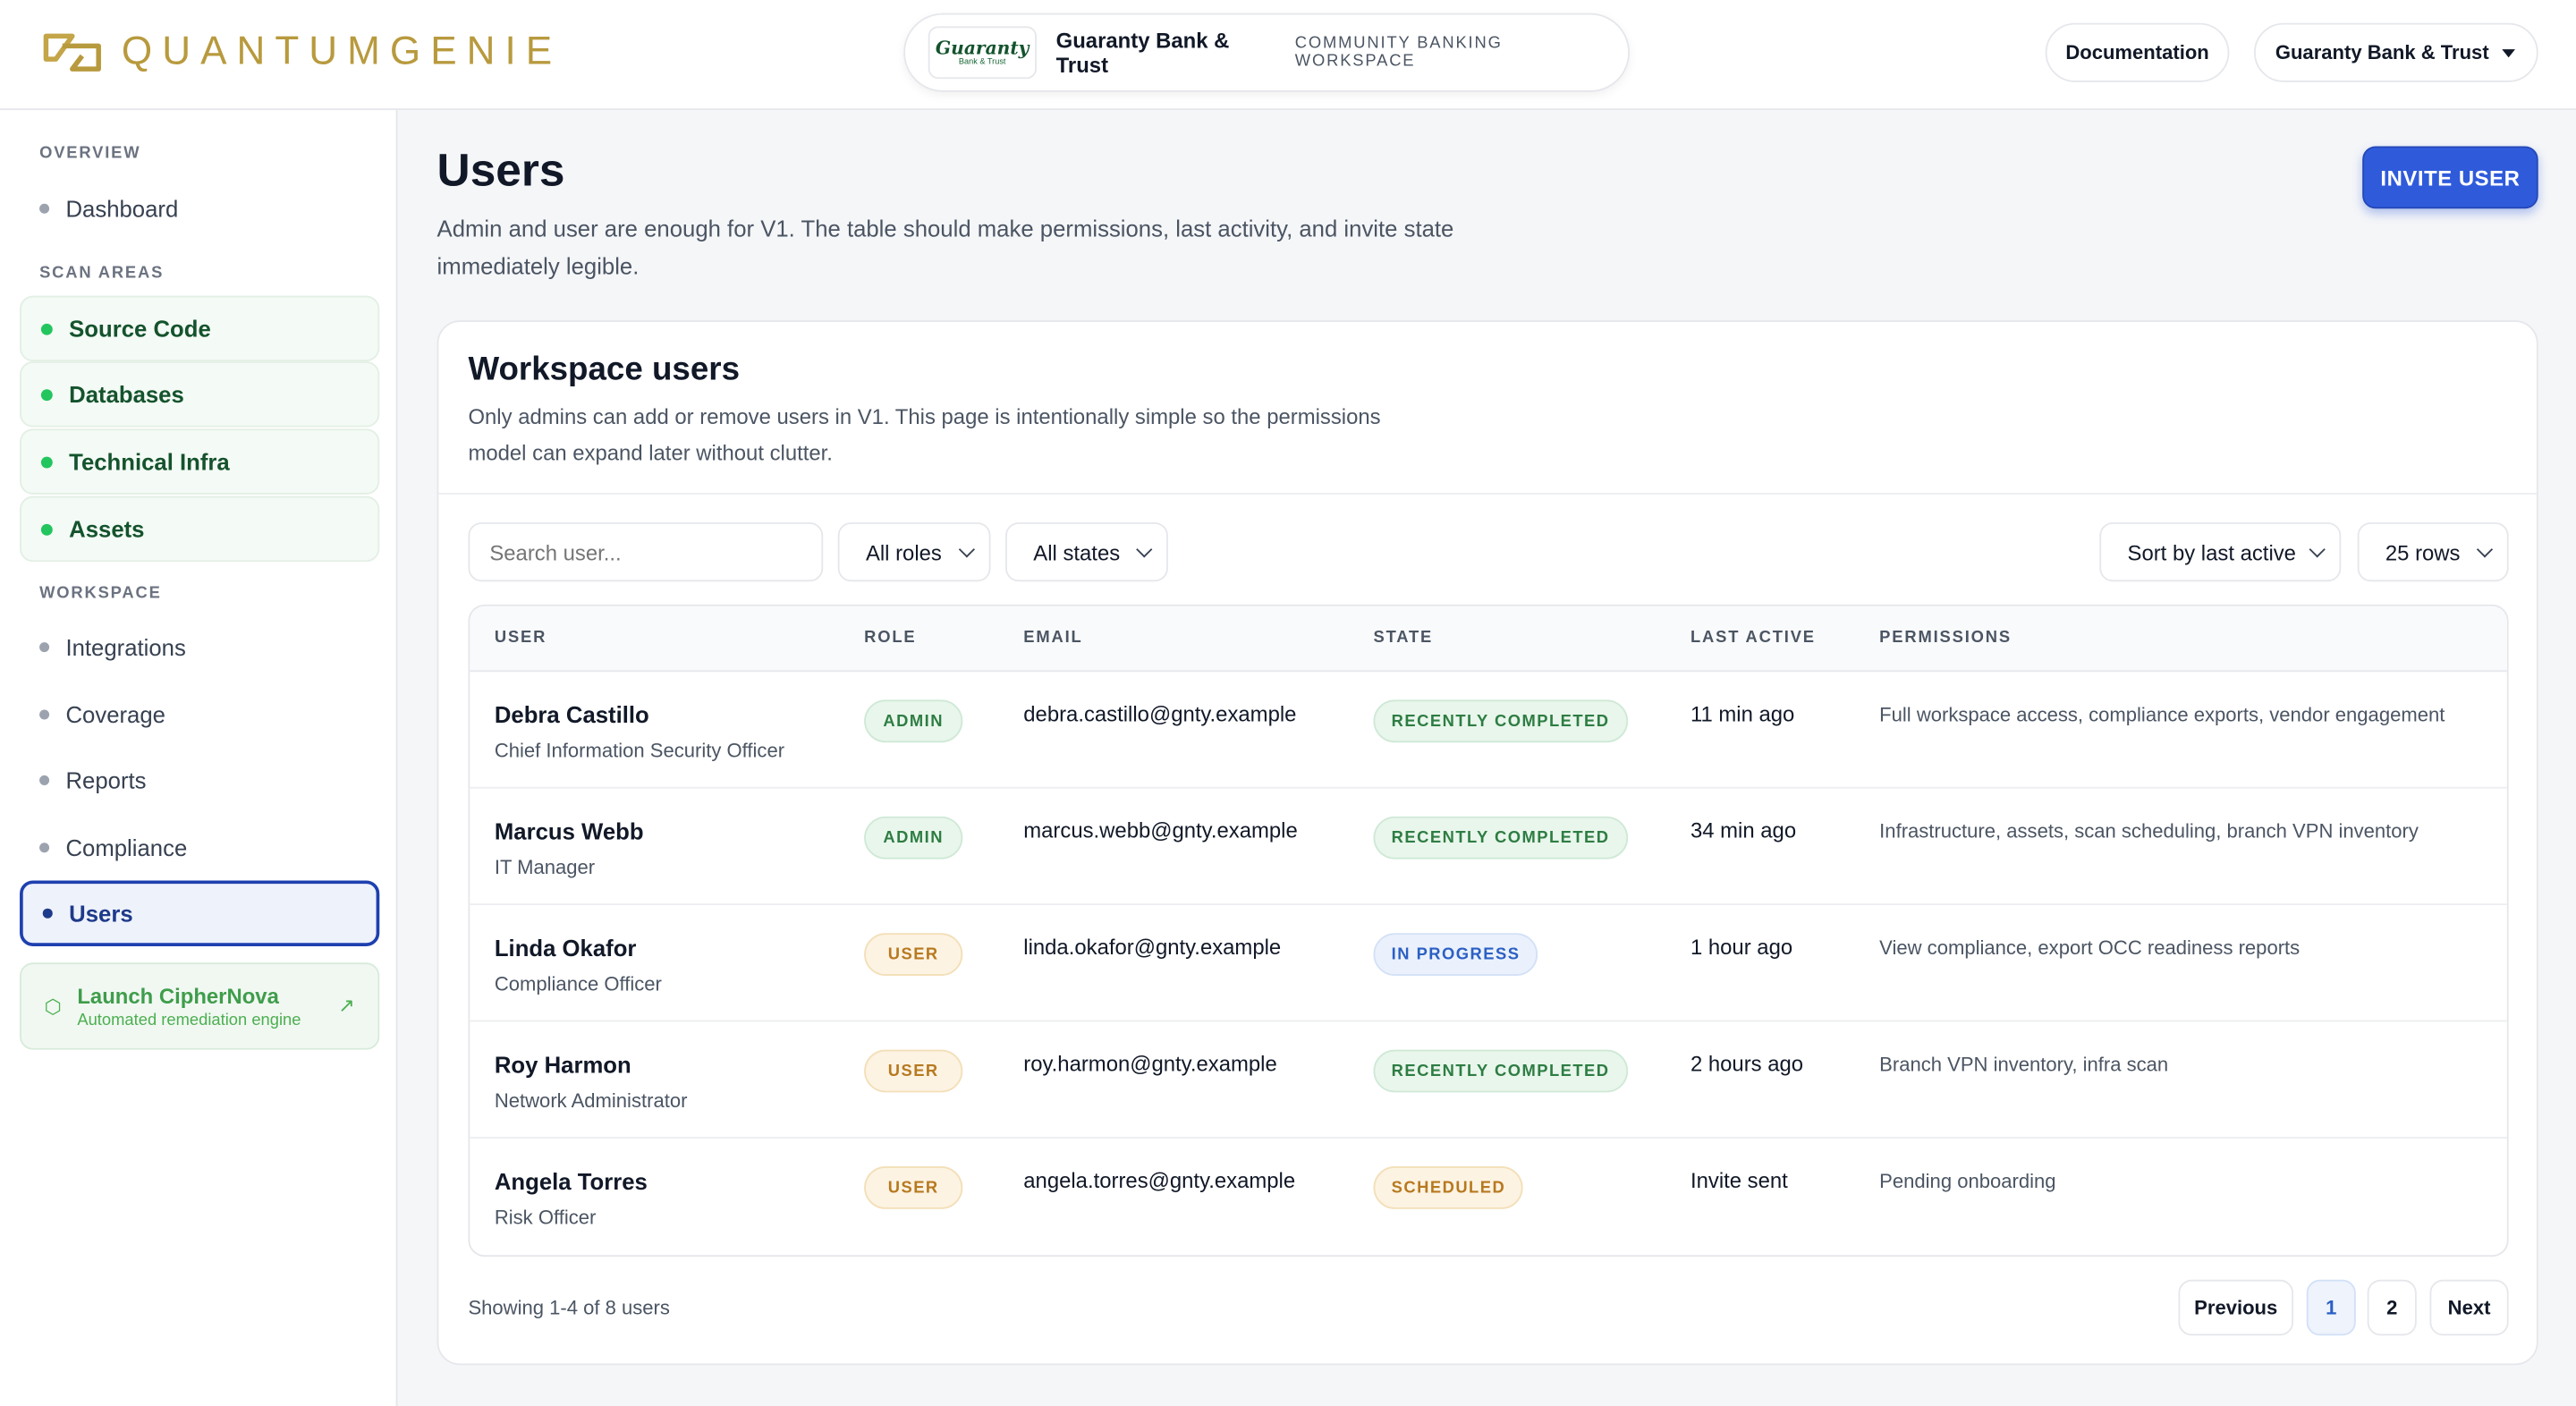 The image size is (2576, 1406). I want to click on sidebar-item-label: Source Code, so click(140, 329).